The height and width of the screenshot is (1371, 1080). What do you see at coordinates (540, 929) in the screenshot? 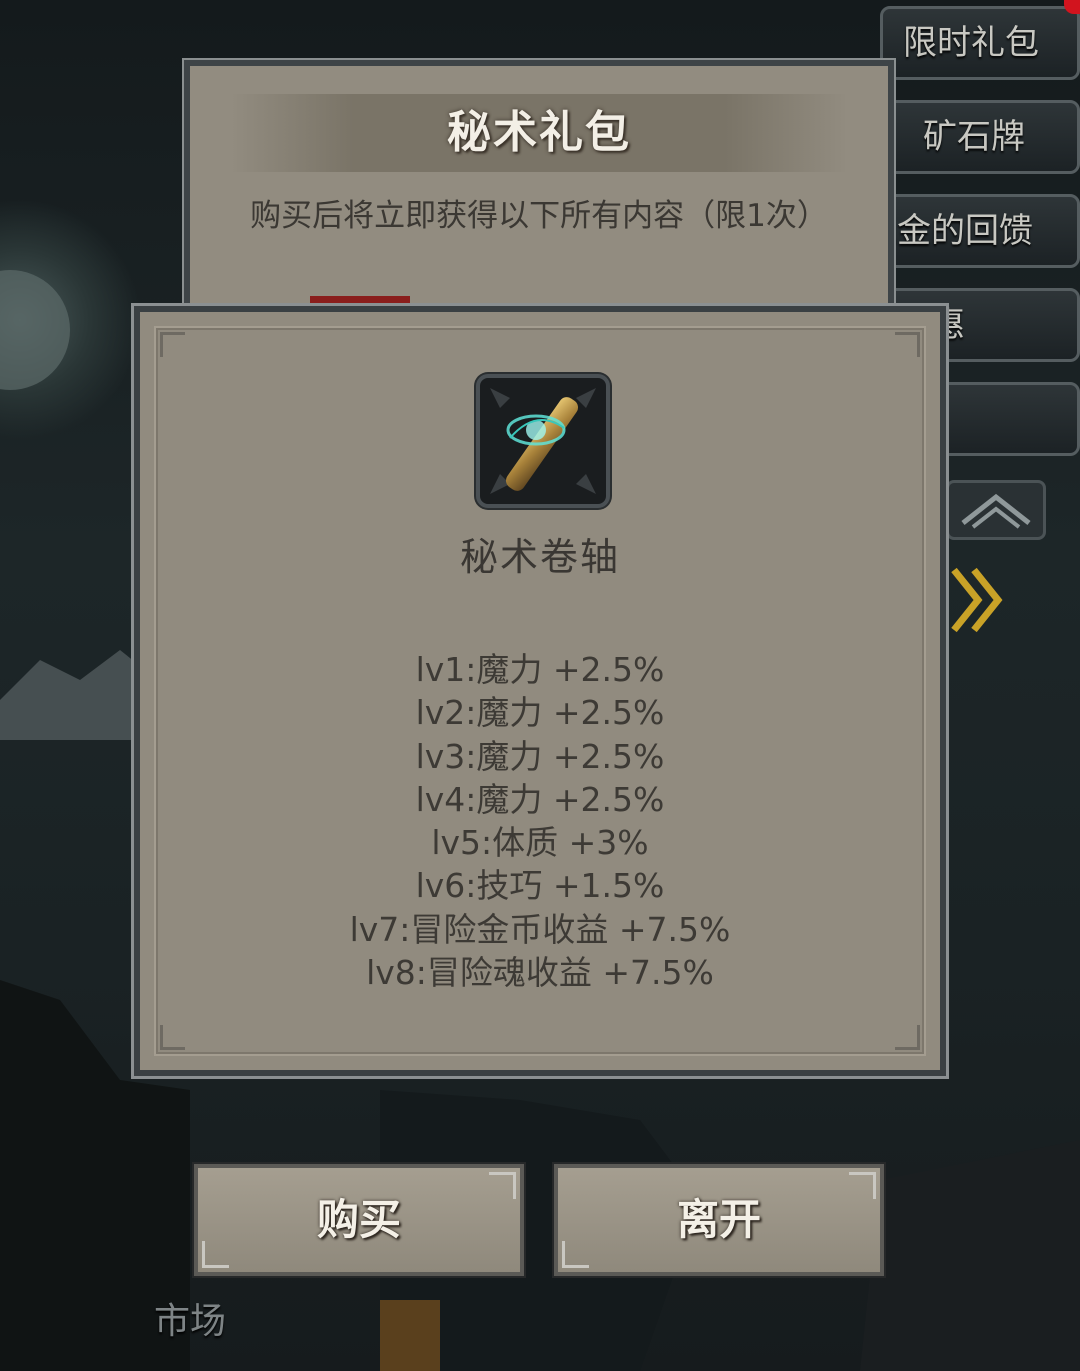
I see `effect-line: lv7:冒险金币收益 +7.5%` at bounding box center [540, 929].